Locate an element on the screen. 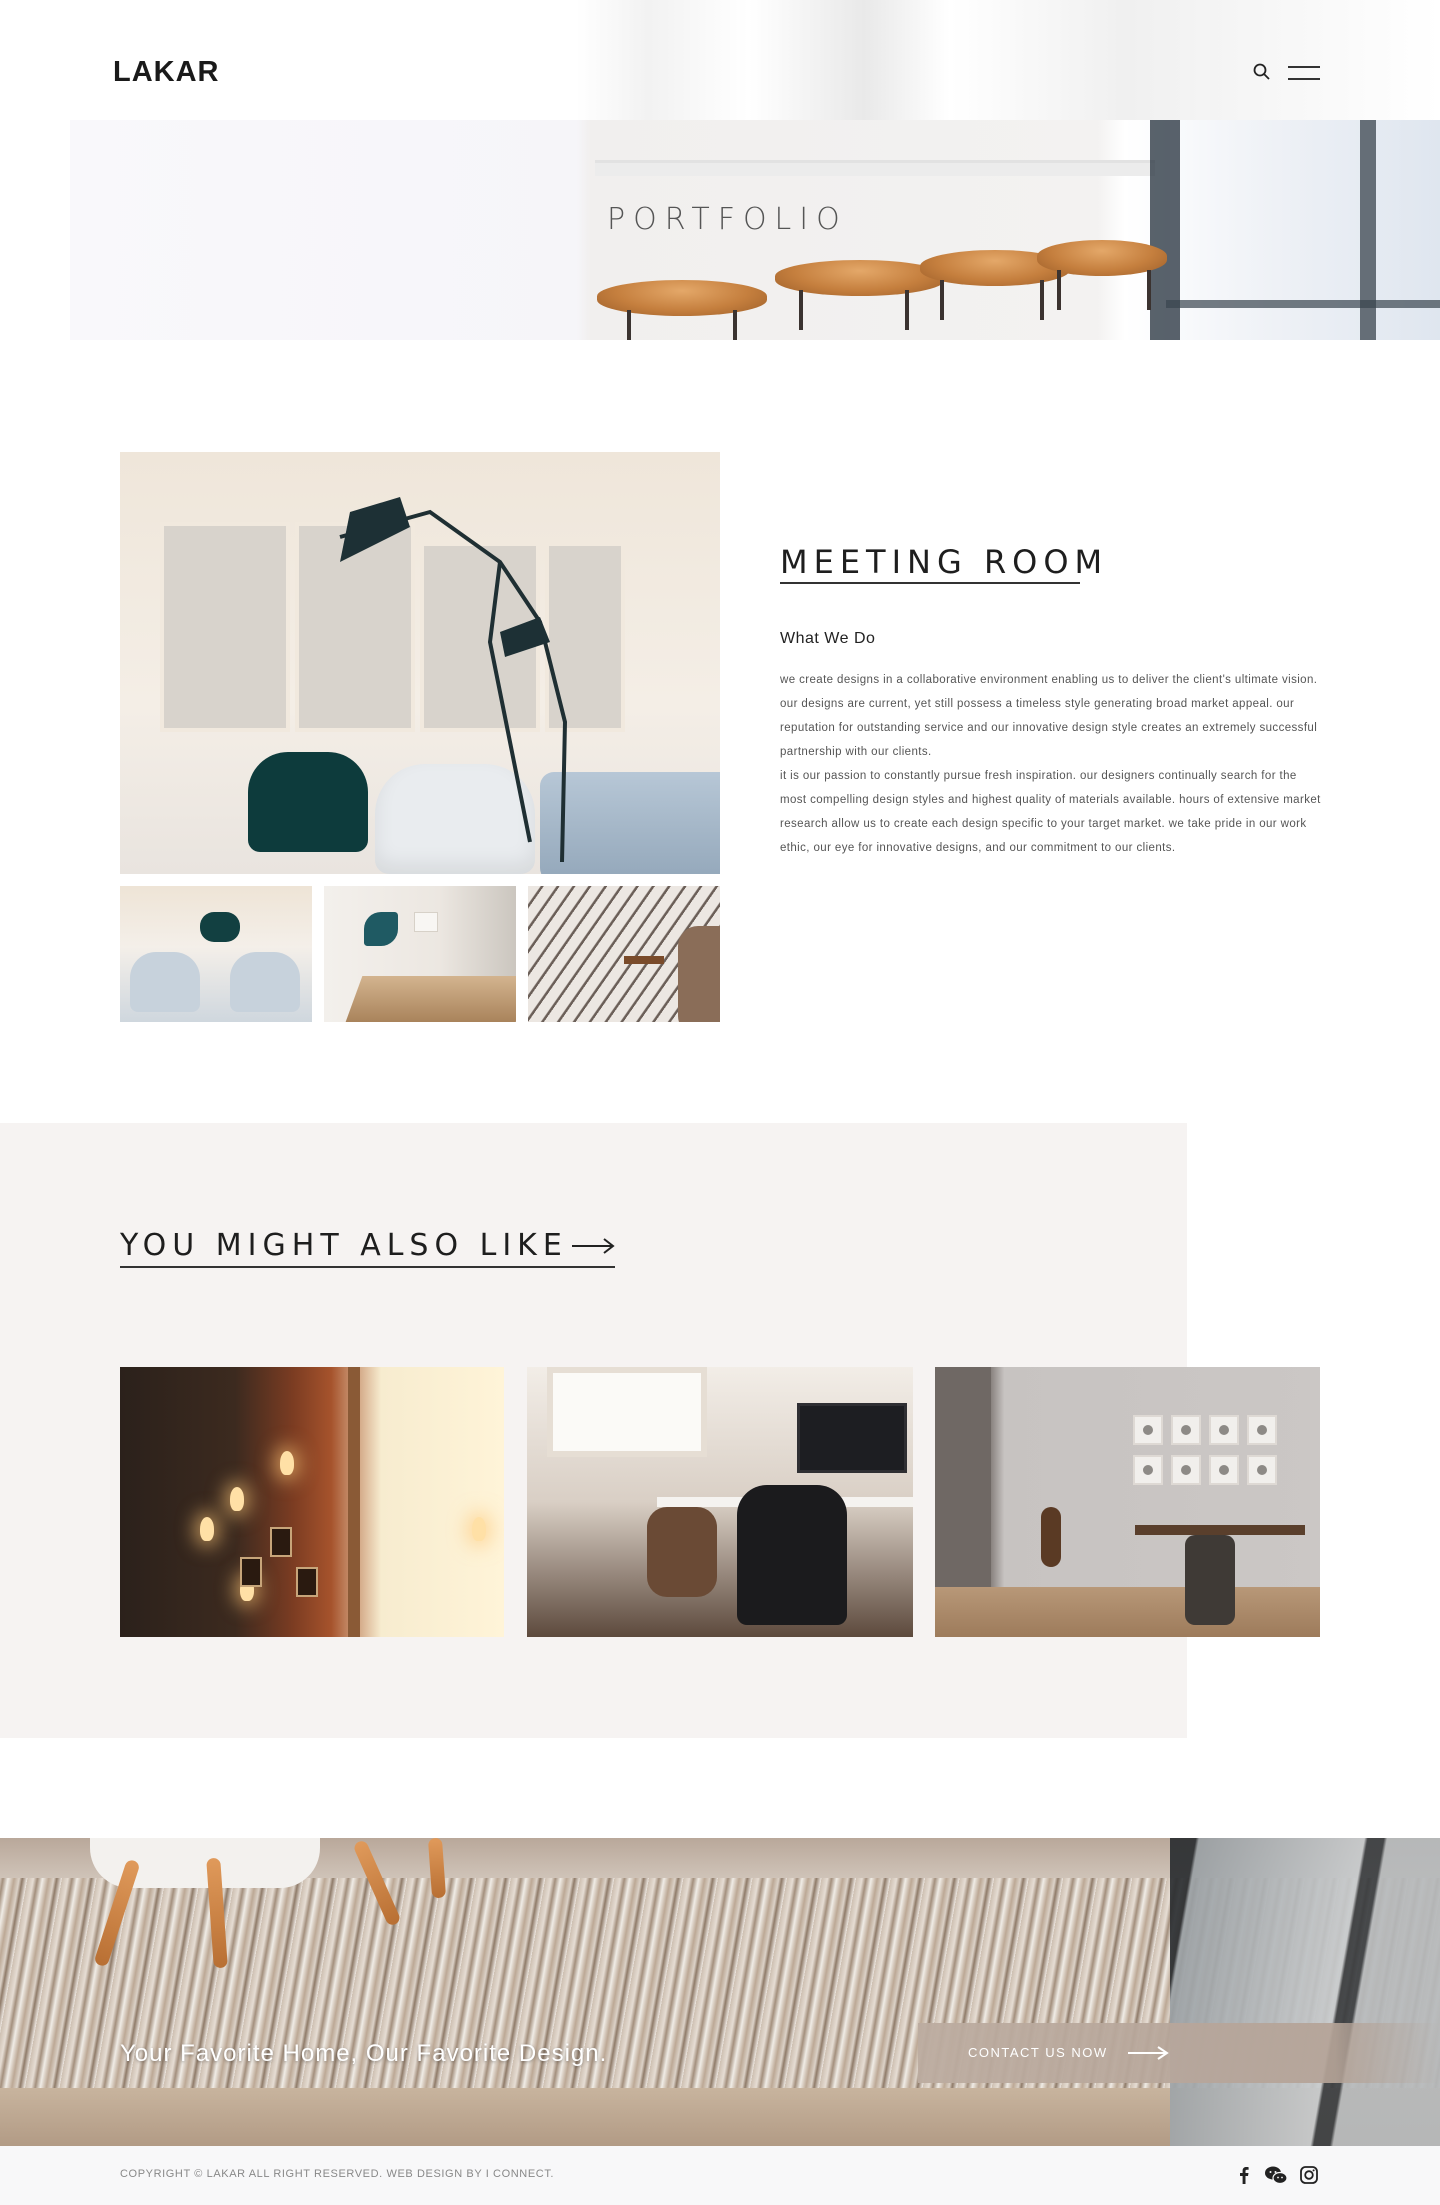 The width and height of the screenshot is (1440, 2205). site-logo: LAKAR is located at coordinates (166, 72).